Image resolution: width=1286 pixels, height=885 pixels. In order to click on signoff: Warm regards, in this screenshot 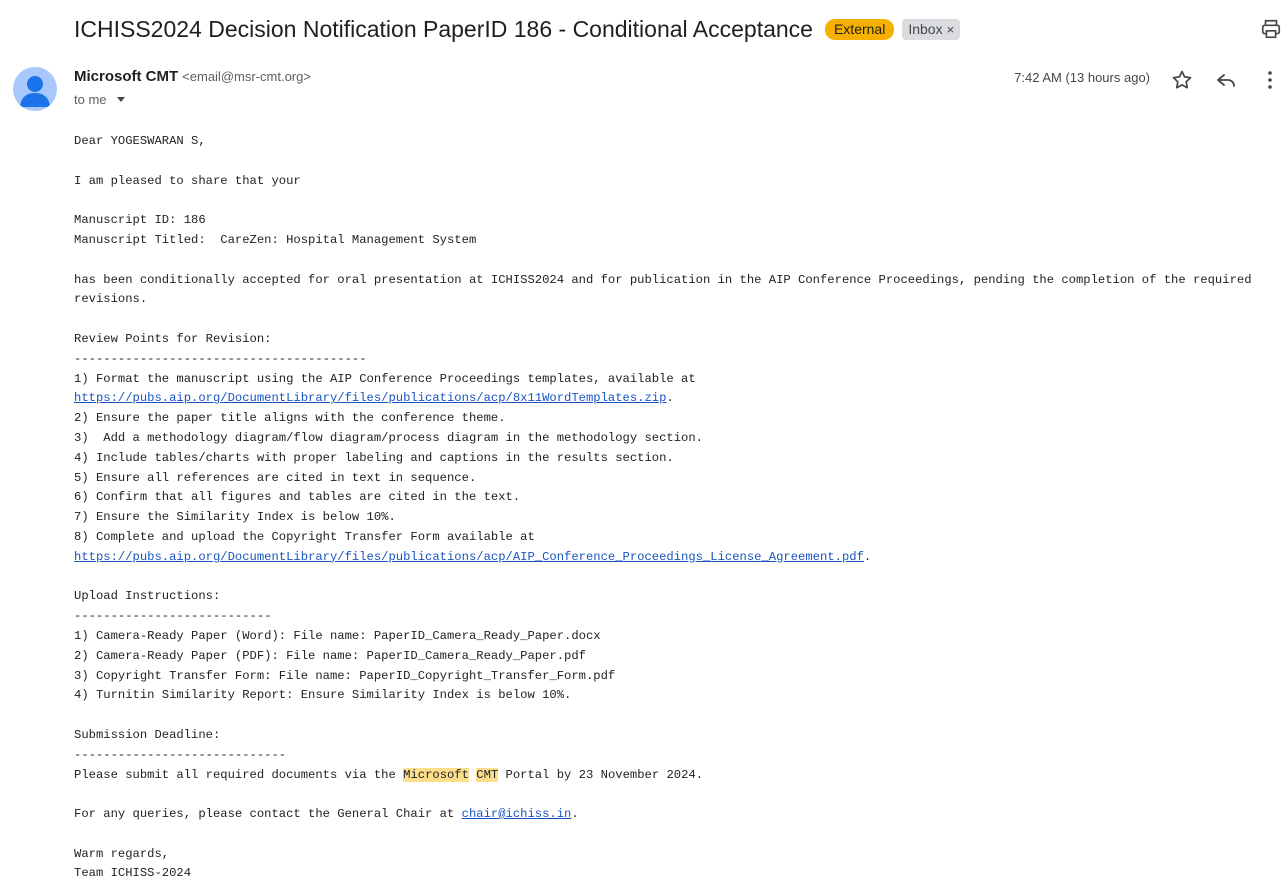, I will do `click(122, 853)`.